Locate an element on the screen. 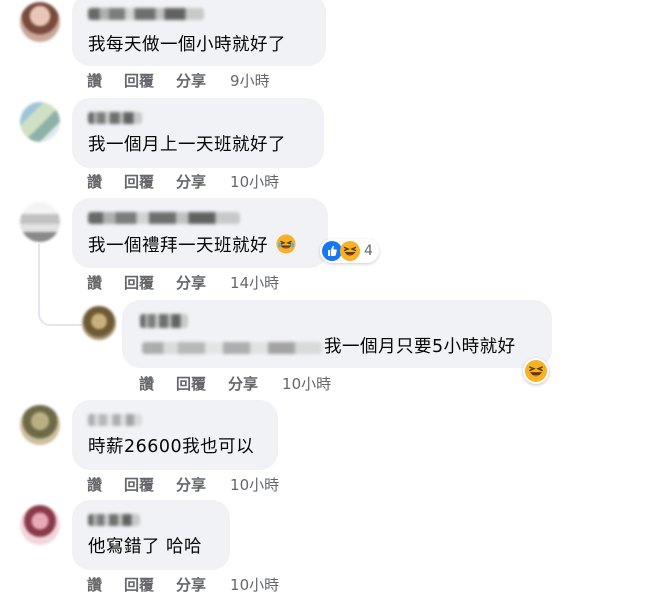 Image resolution: width=671 pixels, height=599 pixels. mentioned-name-blurred is located at coordinates (232, 348).